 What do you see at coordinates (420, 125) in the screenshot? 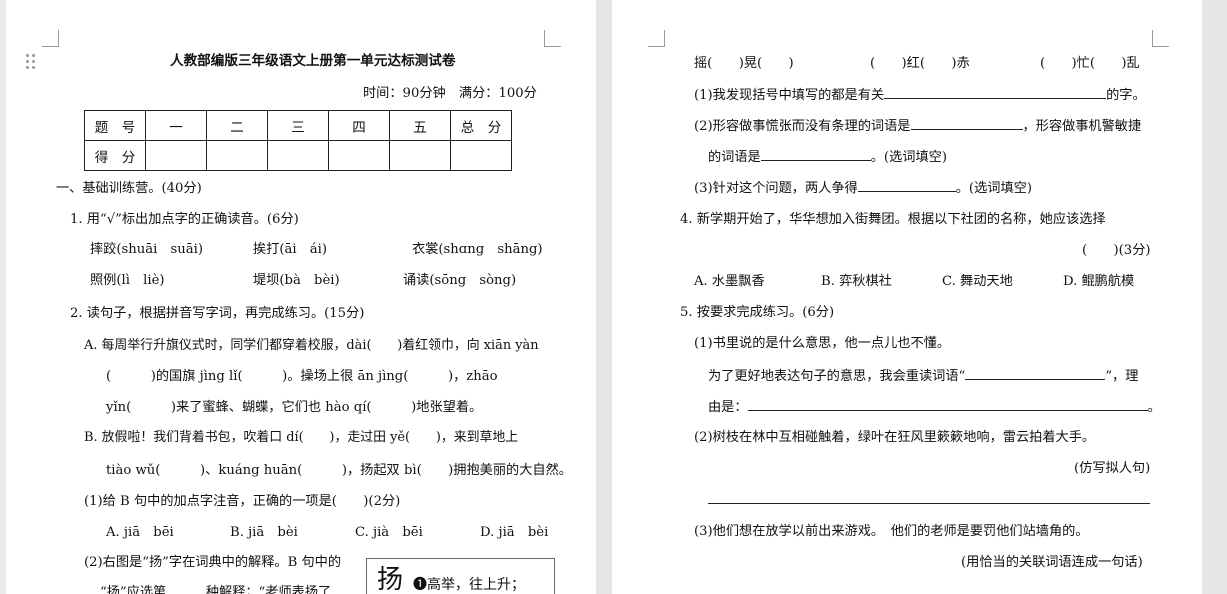
I see `score-header-cell: 五` at bounding box center [420, 125].